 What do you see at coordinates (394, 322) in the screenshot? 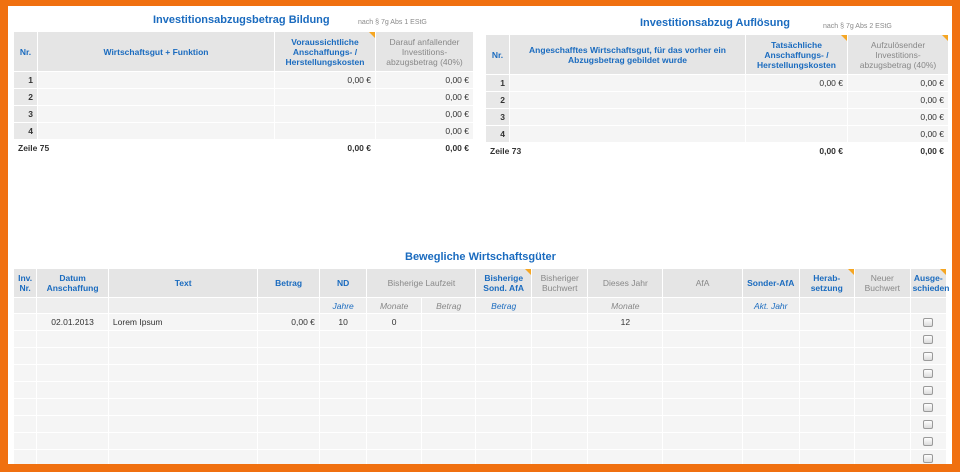
I see `laufzeit-monate-cell: 0` at bounding box center [394, 322].